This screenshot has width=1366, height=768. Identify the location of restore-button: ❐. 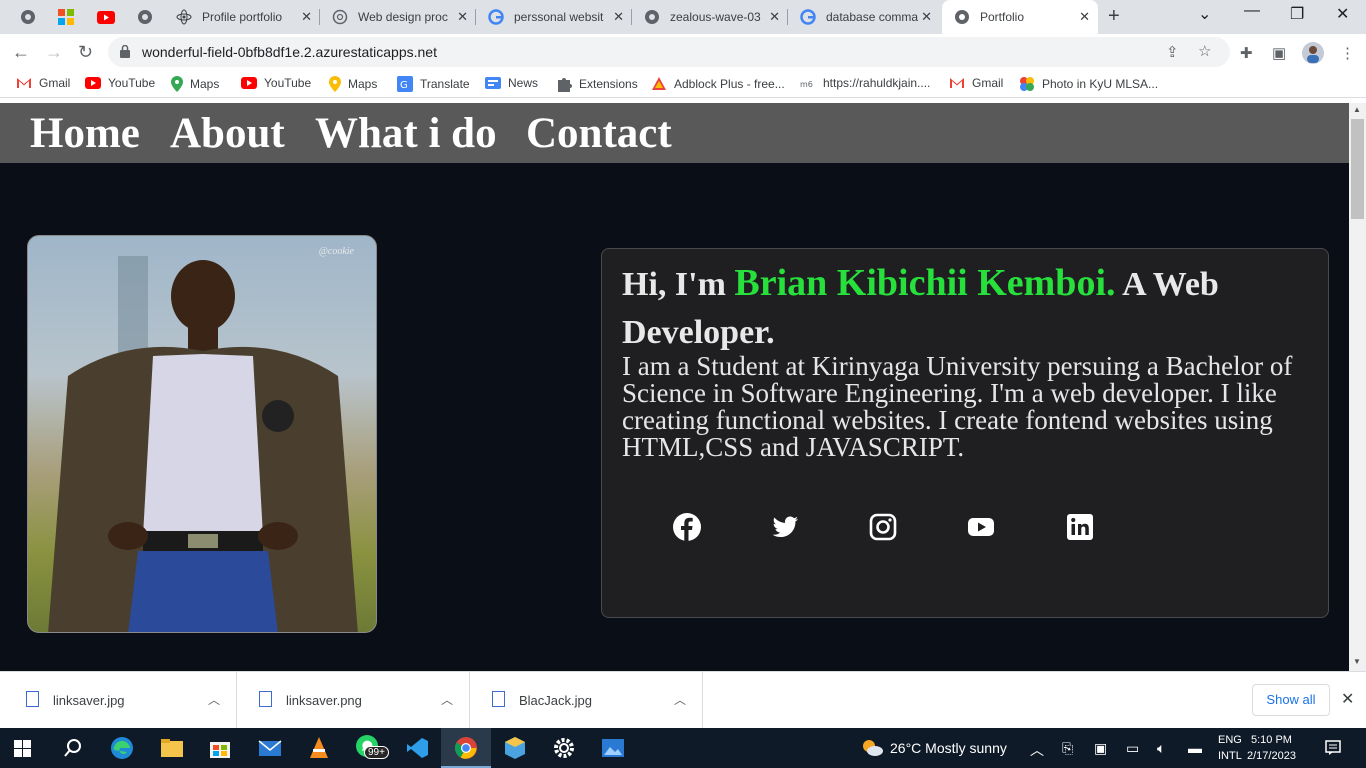
(1297, 14).